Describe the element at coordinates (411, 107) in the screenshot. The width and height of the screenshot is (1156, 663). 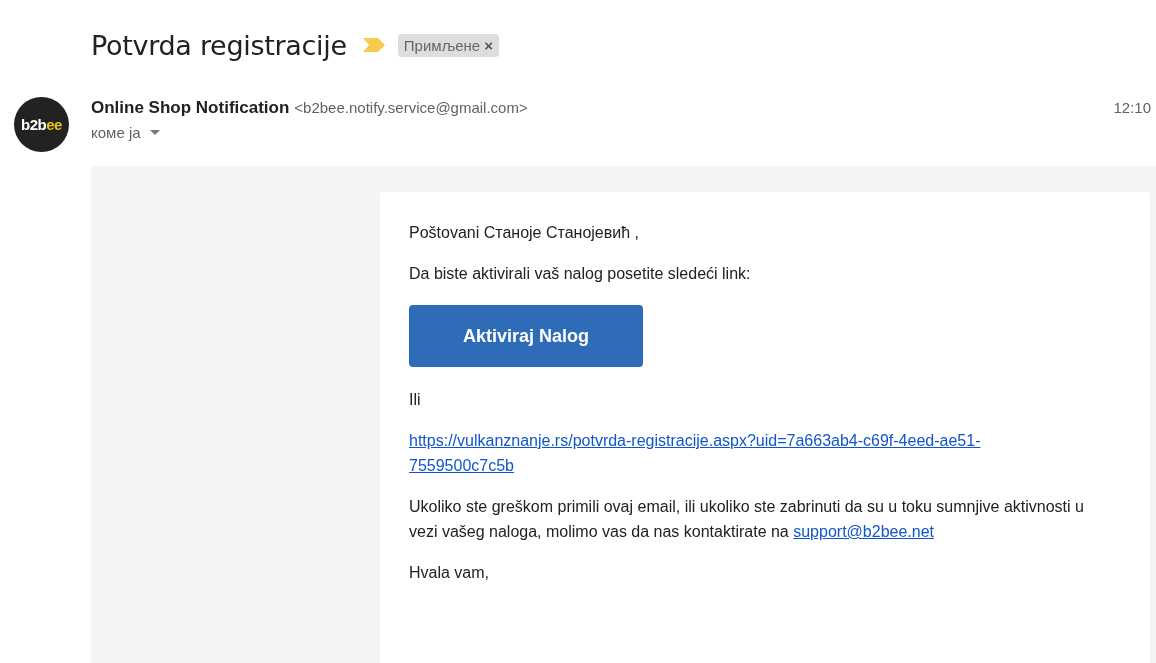
I see `sender-email: <b2bee.notify.service@gmail.com>` at that location.